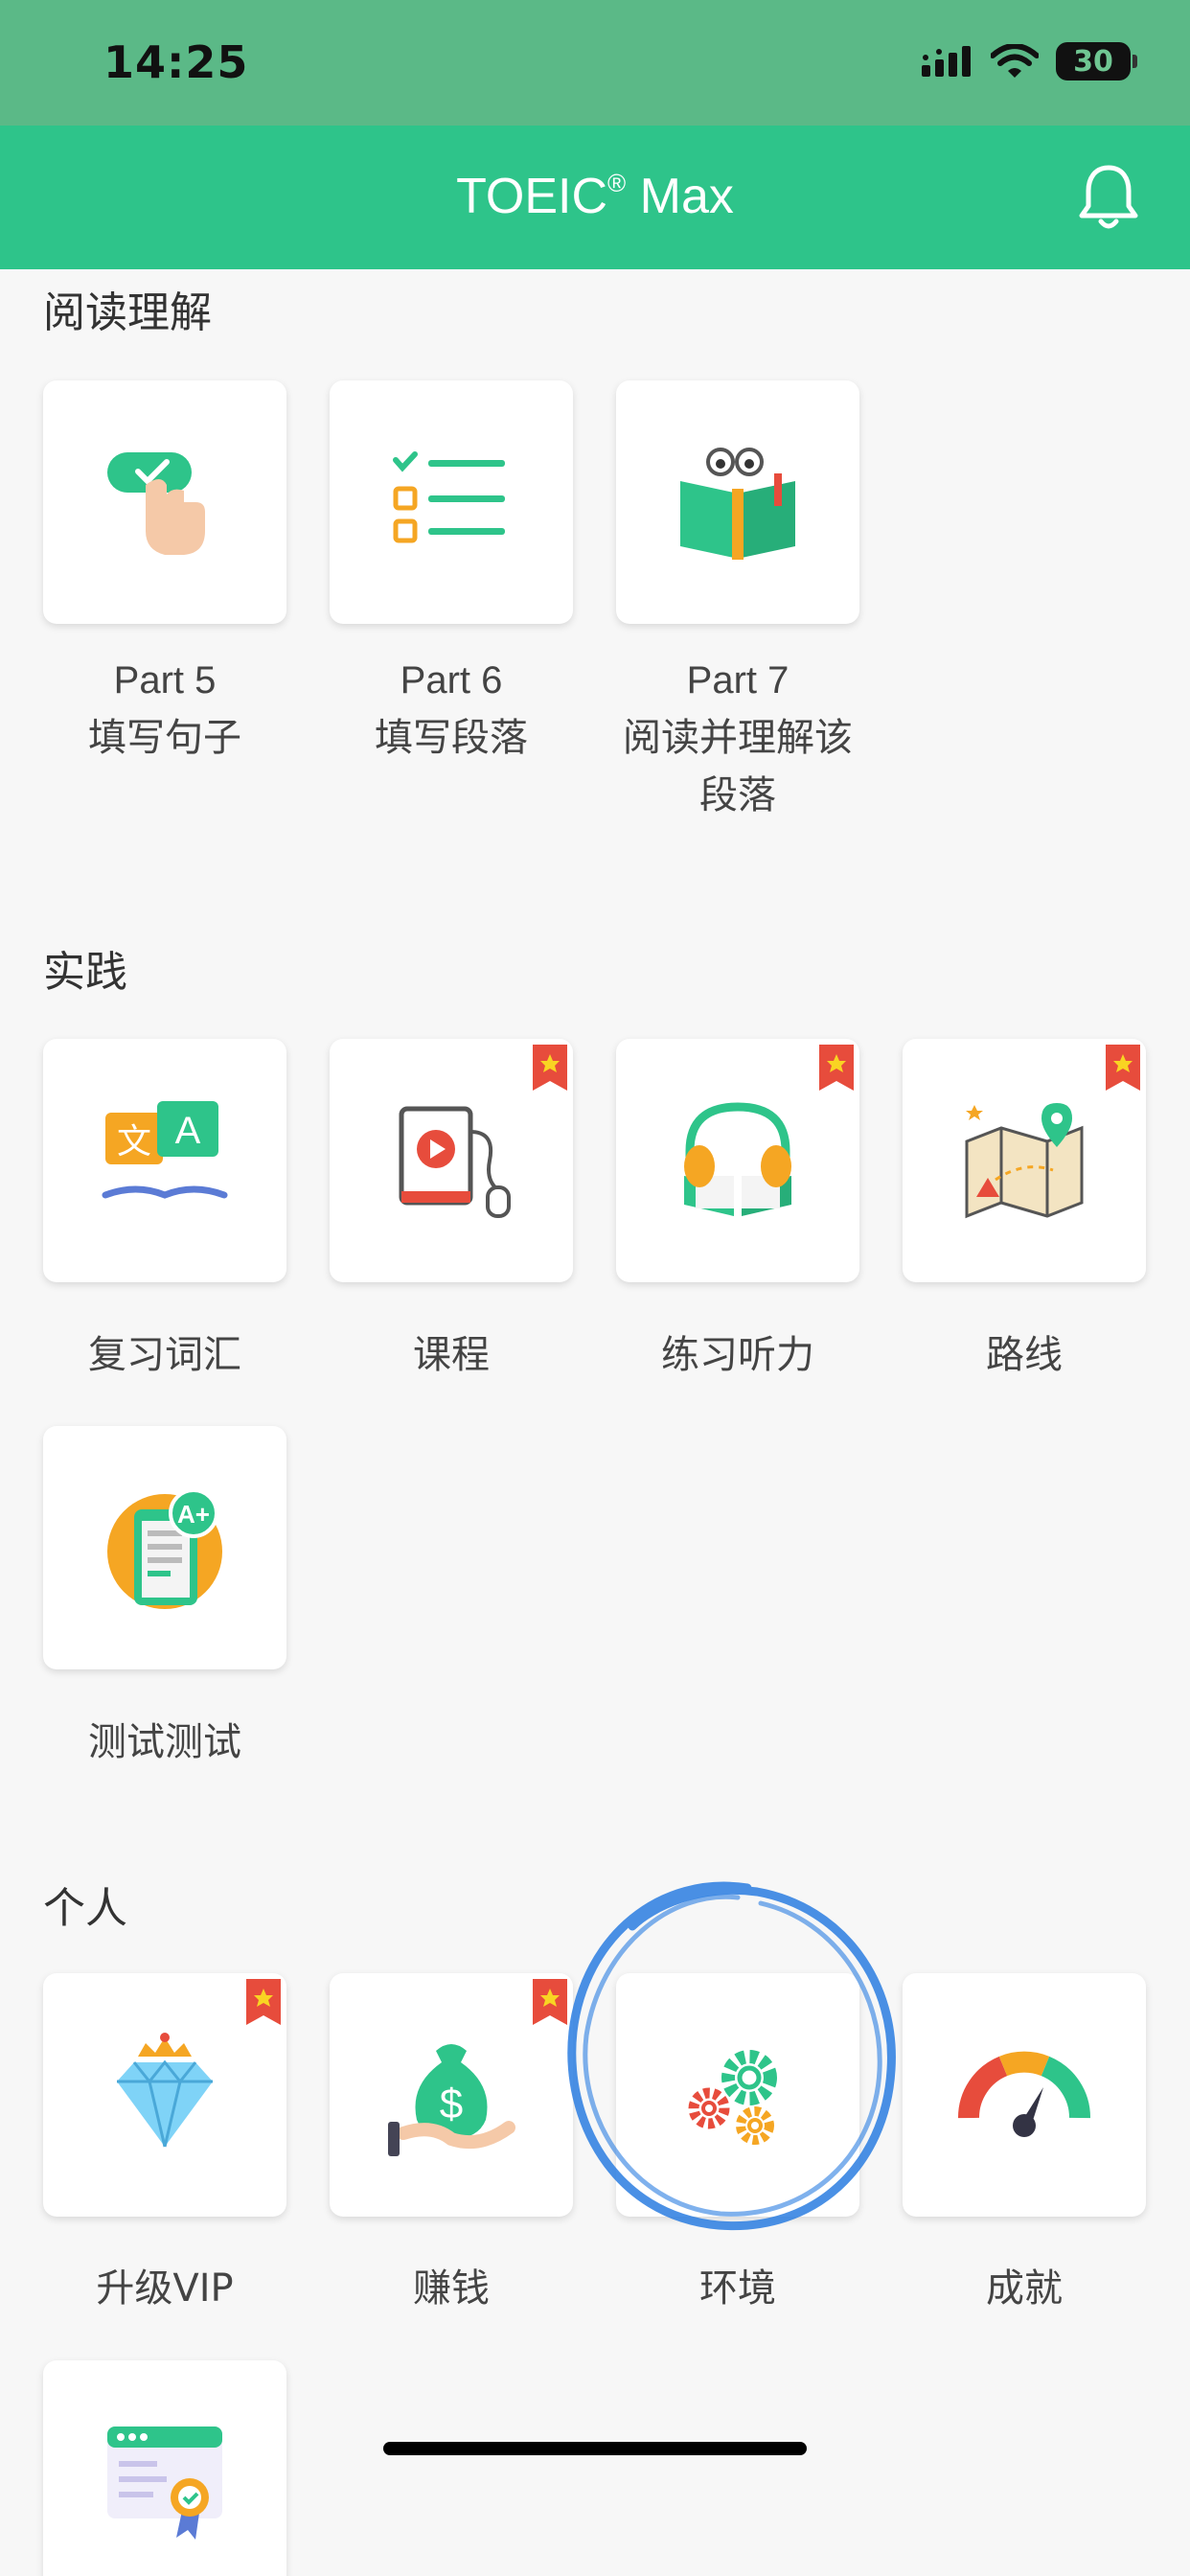 This screenshot has height=2576, width=1190. I want to click on tile-listening, so click(738, 1160).